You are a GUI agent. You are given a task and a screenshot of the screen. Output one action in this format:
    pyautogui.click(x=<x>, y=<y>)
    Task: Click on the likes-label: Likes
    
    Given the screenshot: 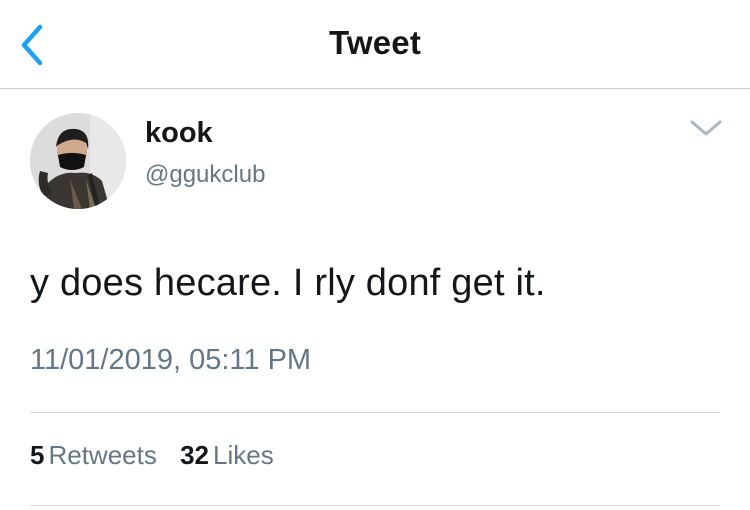 What is the action you would take?
    pyautogui.click(x=243, y=455)
    